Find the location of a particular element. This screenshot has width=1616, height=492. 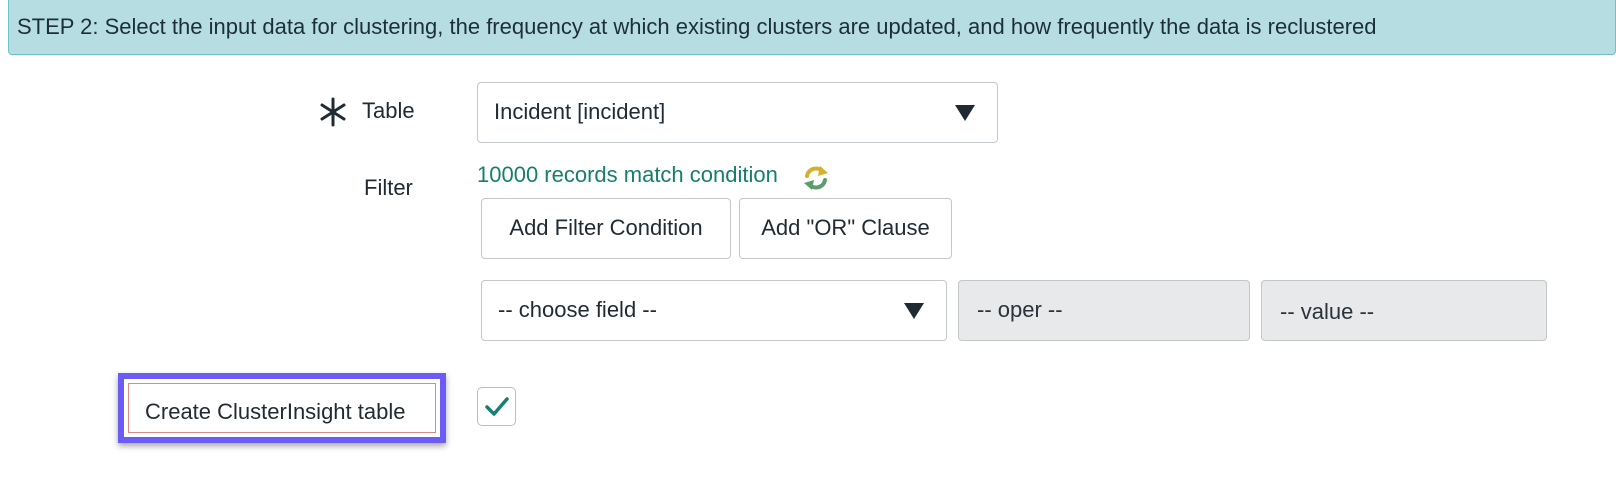

value-input: -- value -- is located at coordinates (1404, 310).